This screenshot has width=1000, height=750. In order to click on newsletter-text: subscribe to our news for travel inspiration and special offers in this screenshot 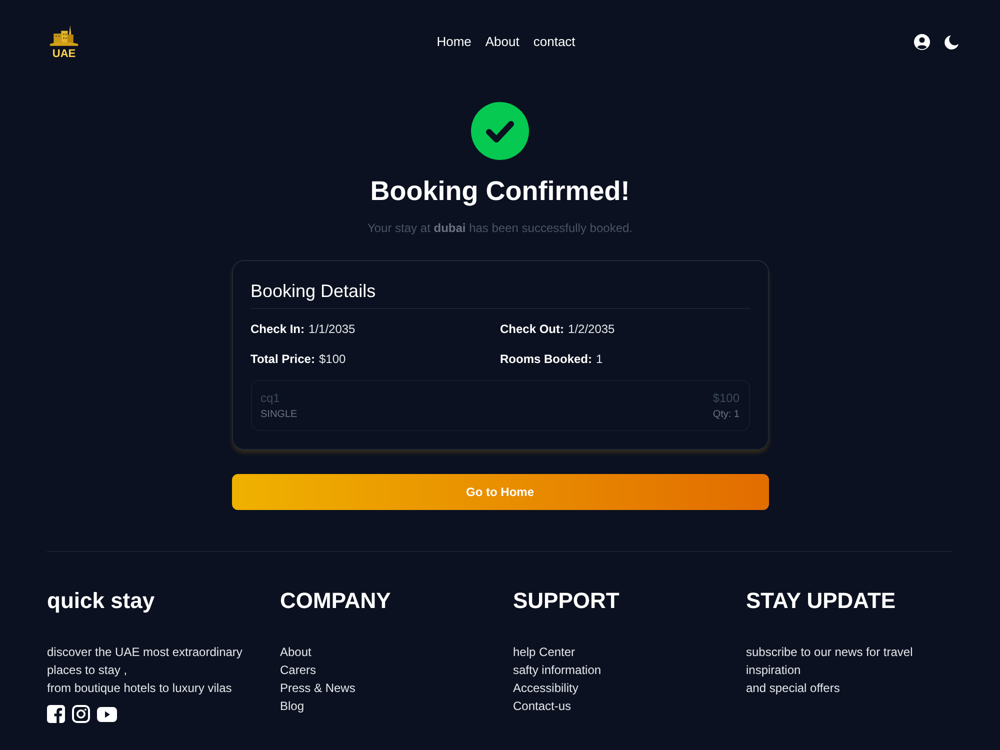, I will do `click(830, 670)`.